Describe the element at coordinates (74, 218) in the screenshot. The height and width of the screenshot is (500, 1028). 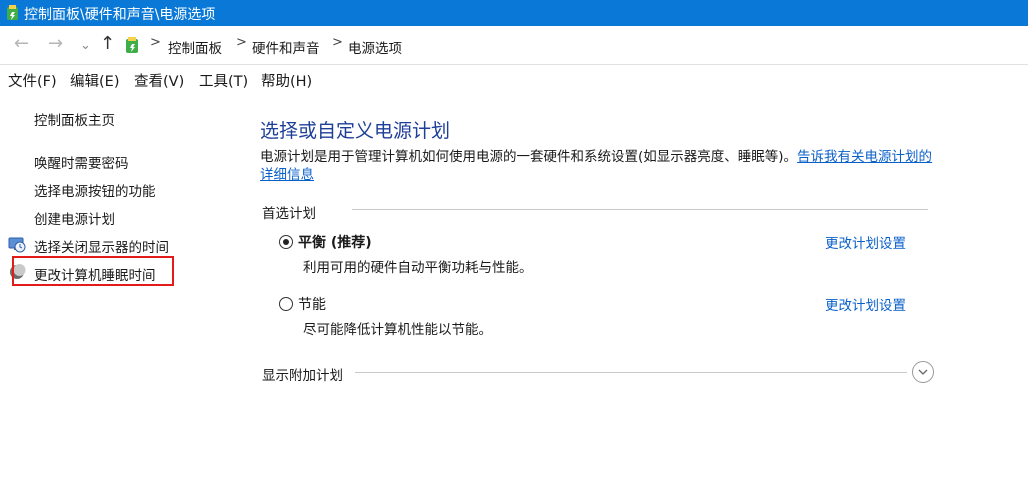
I see `sidebar-item-create-plan: 创建电源计划` at that location.